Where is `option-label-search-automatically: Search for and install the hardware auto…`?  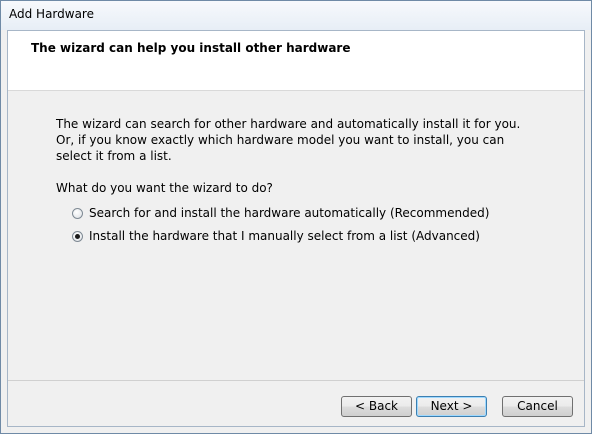 option-label-search-automatically: Search for and install the hardware auto… is located at coordinates (289, 213).